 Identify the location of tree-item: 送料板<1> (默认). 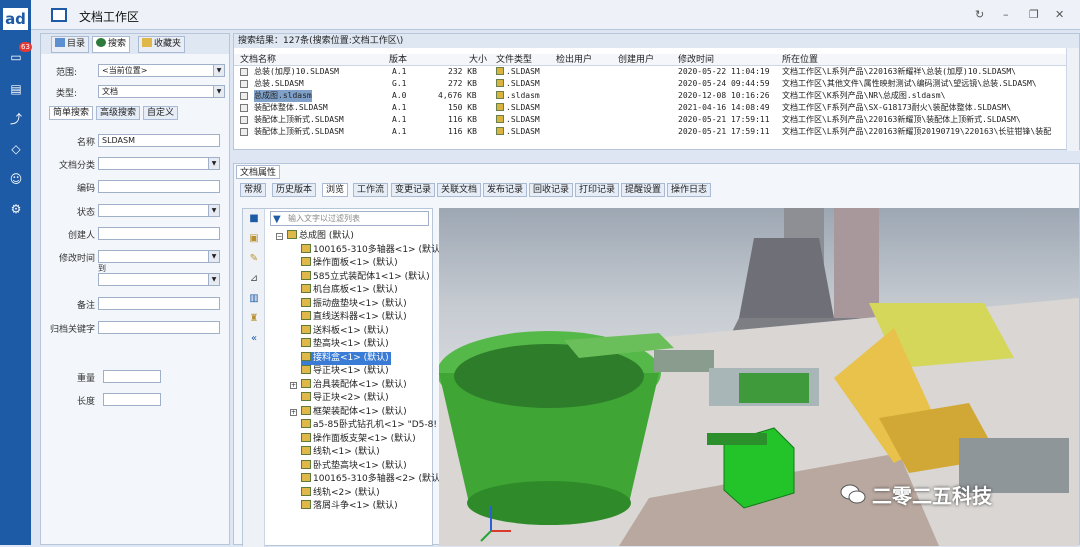
(345, 331).